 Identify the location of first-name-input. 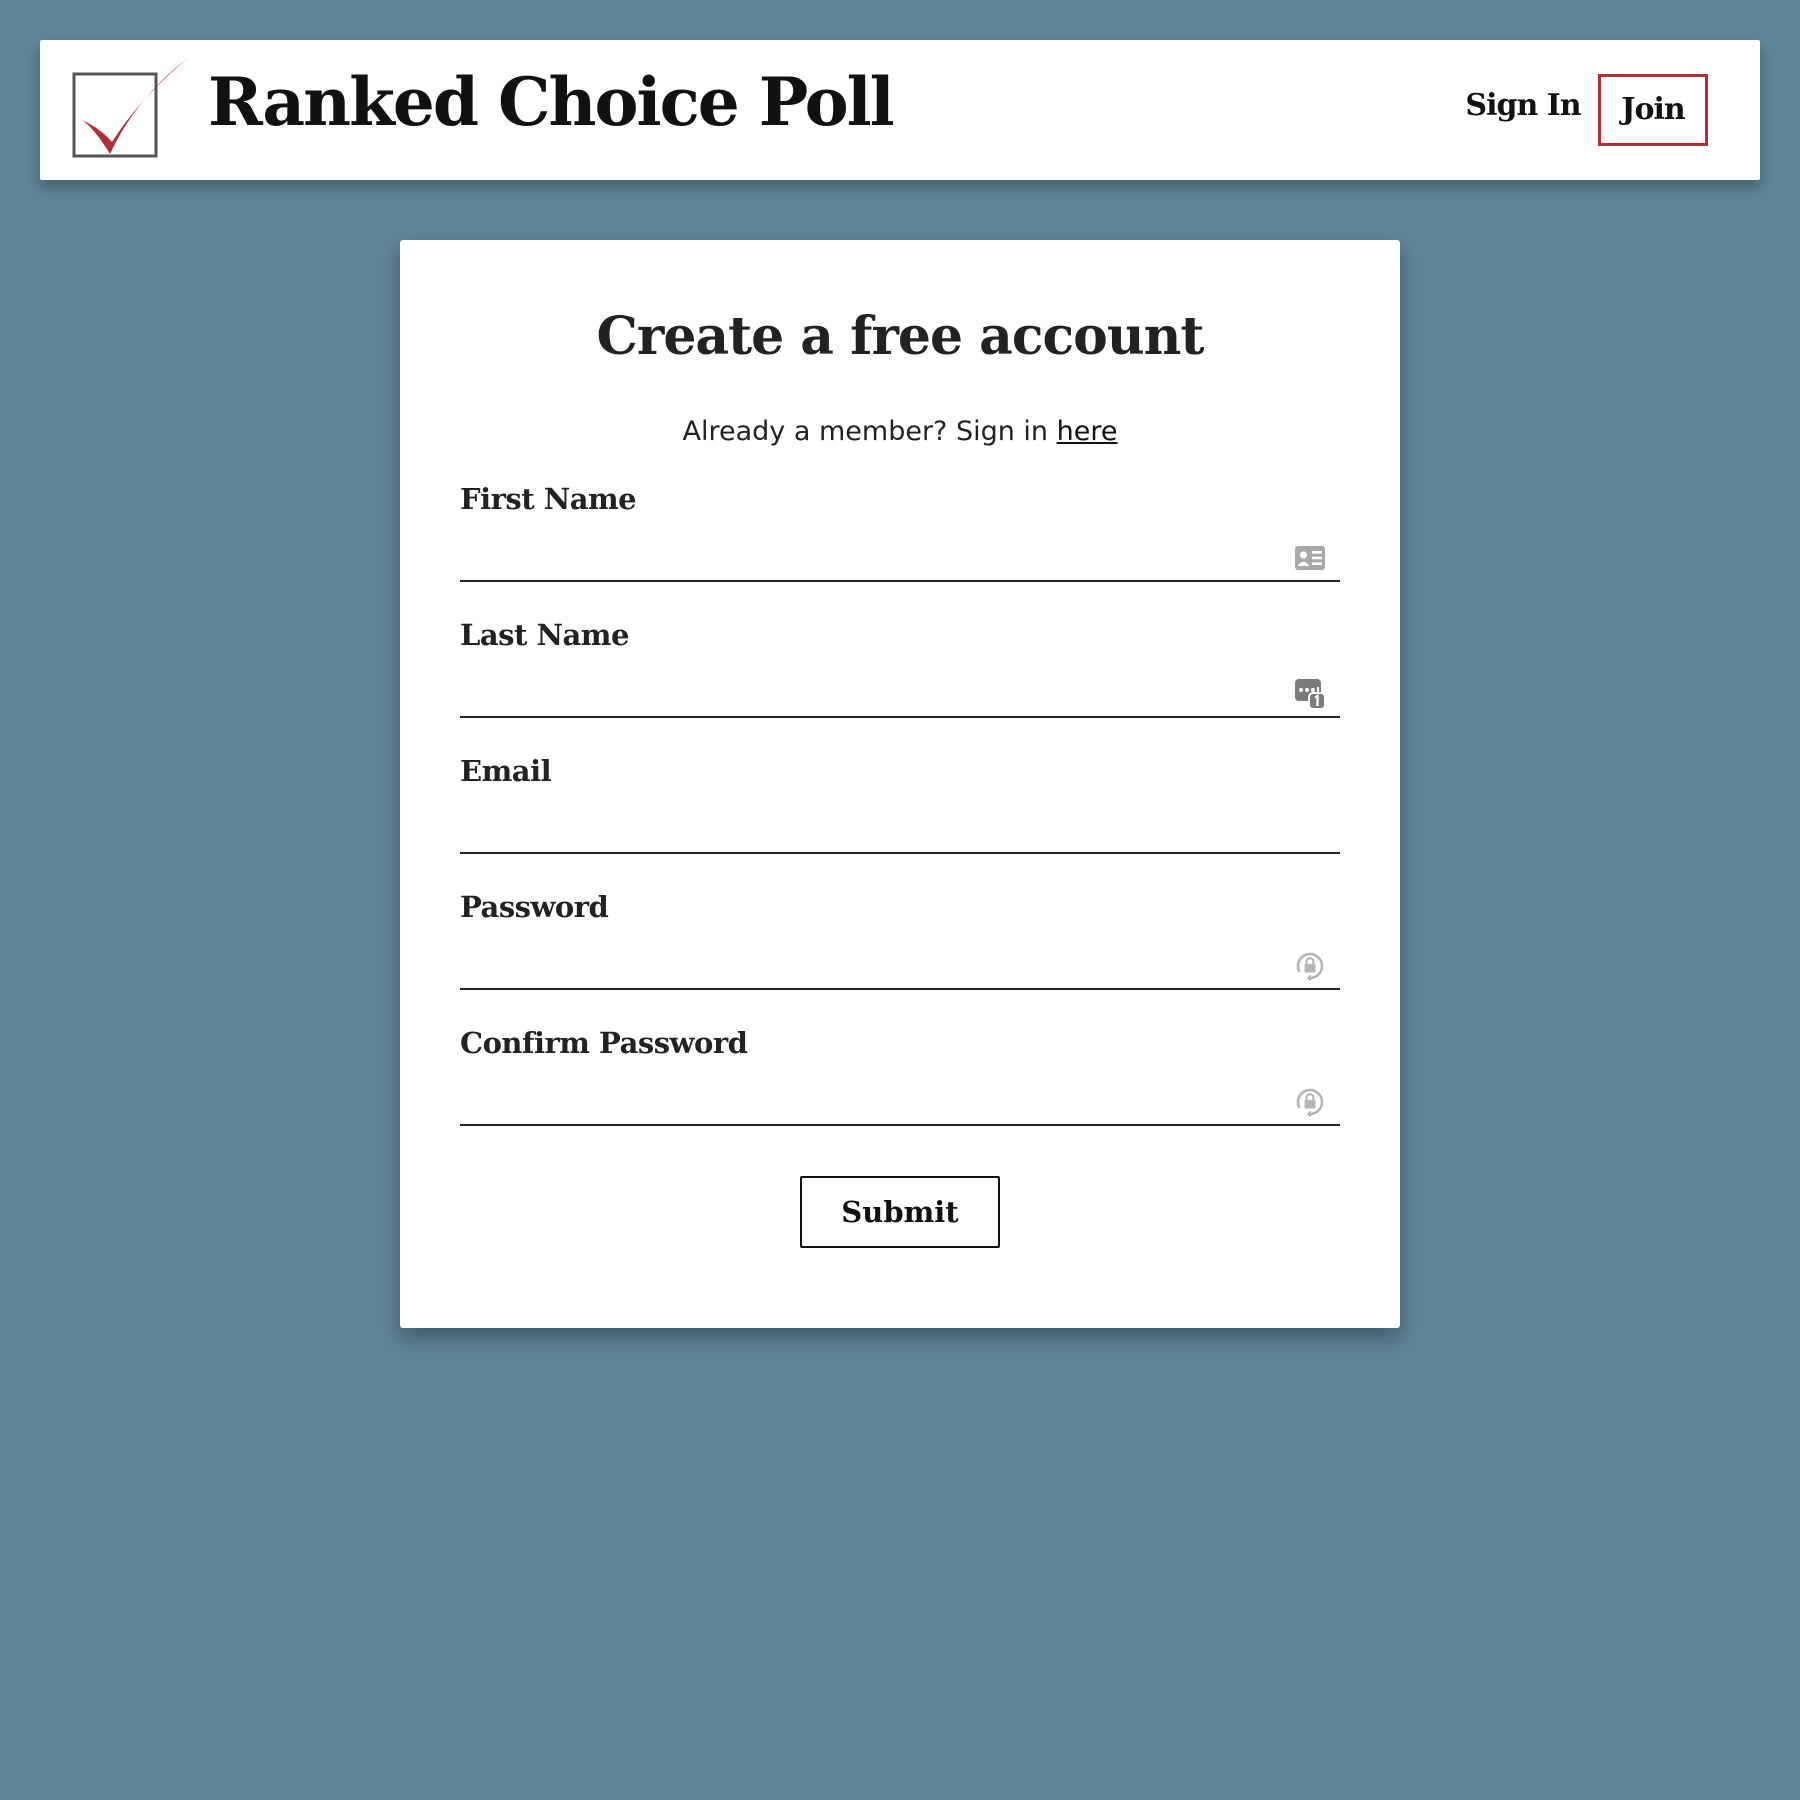
(900, 559).